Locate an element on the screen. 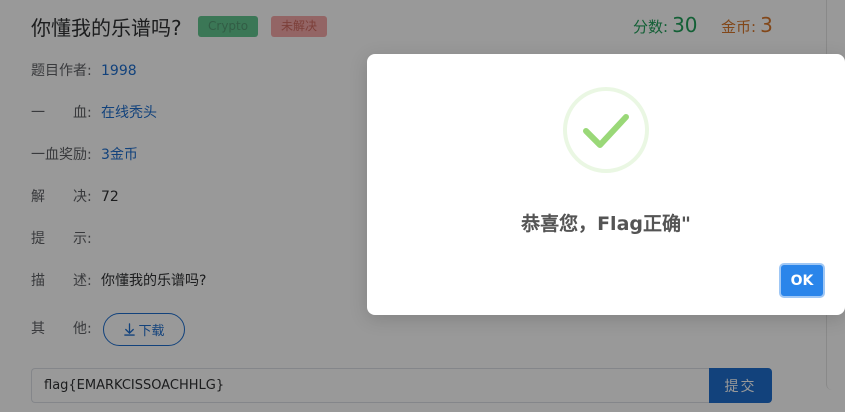 The height and width of the screenshot is (412, 845). ok-button: OK is located at coordinates (802, 280).